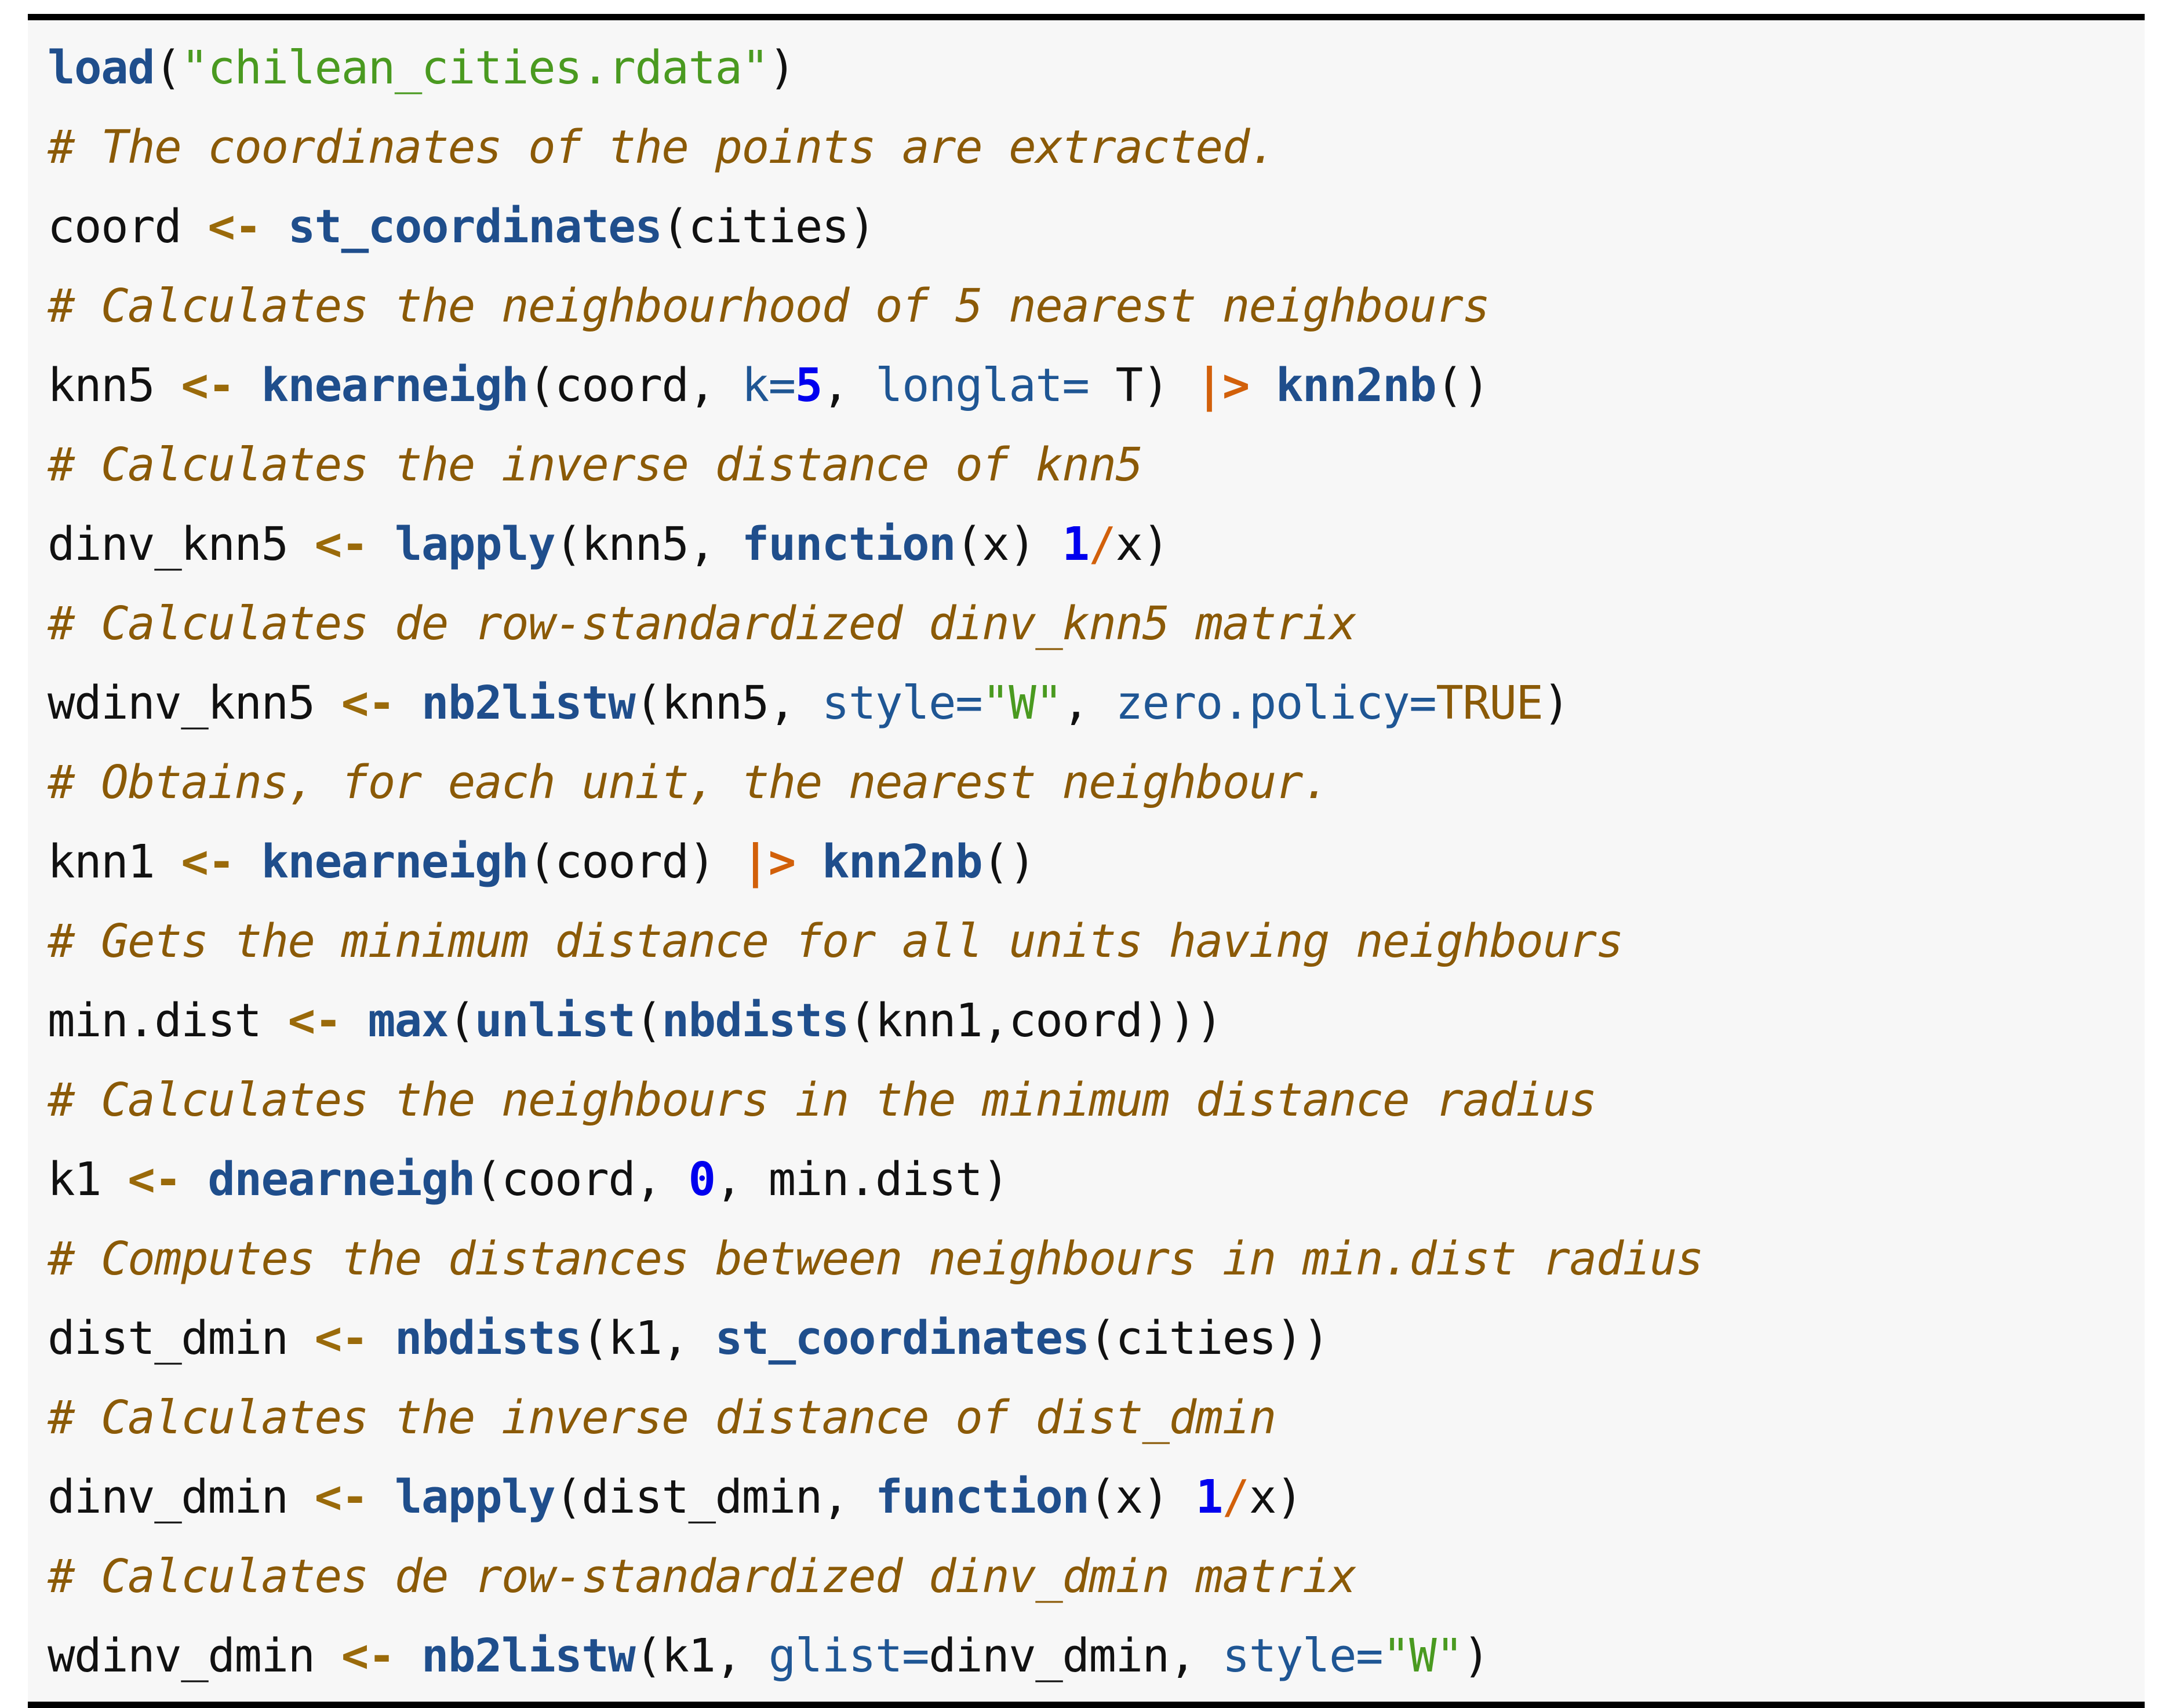 The width and height of the screenshot is (2169, 1708). What do you see at coordinates (702, 1180) in the screenshot?
I see `token-num: 0` at bounding box center [702, 1180].